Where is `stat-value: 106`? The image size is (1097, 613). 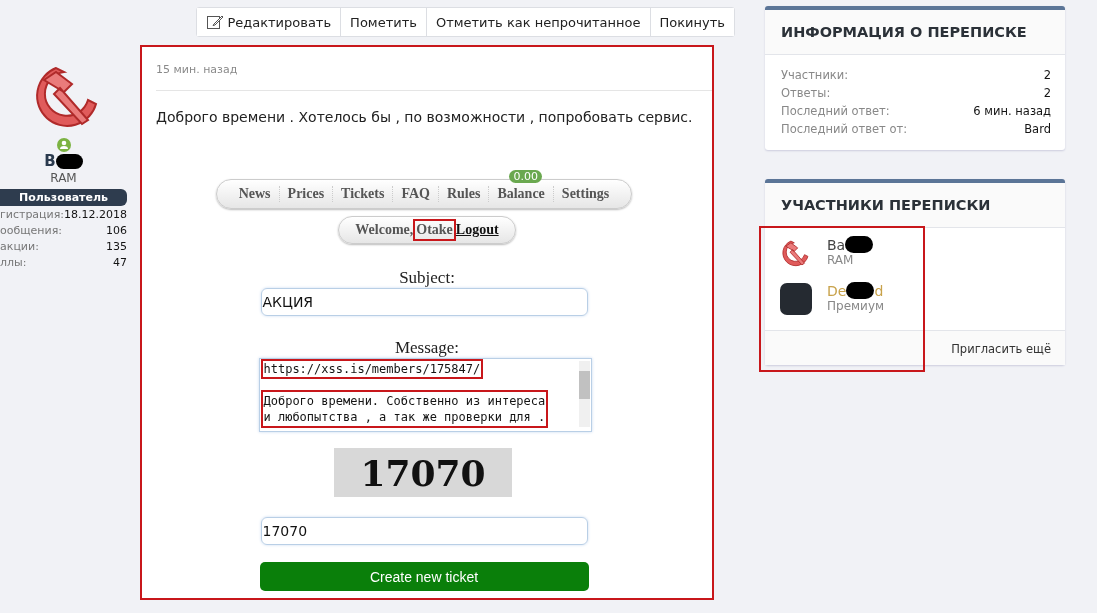
stat-value: 106 is located at coordinates (116, 231).